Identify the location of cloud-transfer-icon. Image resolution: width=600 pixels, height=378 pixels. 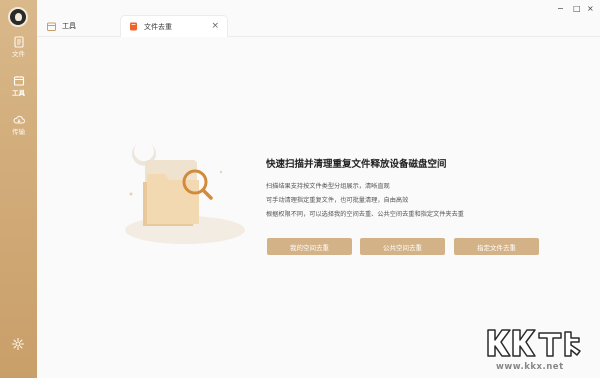
(19, 119).